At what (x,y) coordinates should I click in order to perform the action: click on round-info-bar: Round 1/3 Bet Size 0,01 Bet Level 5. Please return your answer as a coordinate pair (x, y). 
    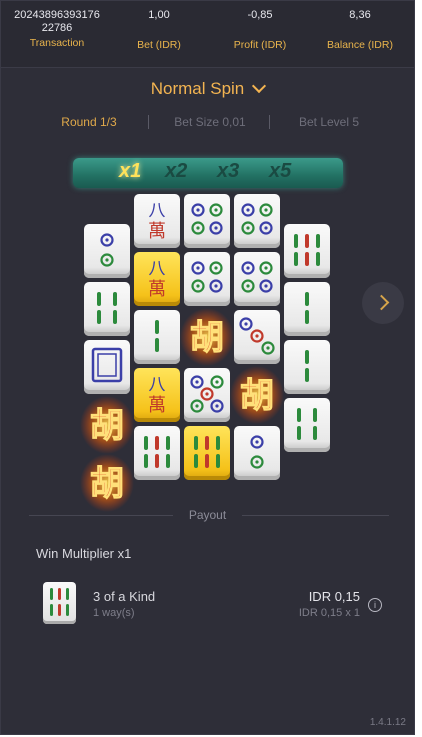
    Looking at the image, I should click on (207, 122).